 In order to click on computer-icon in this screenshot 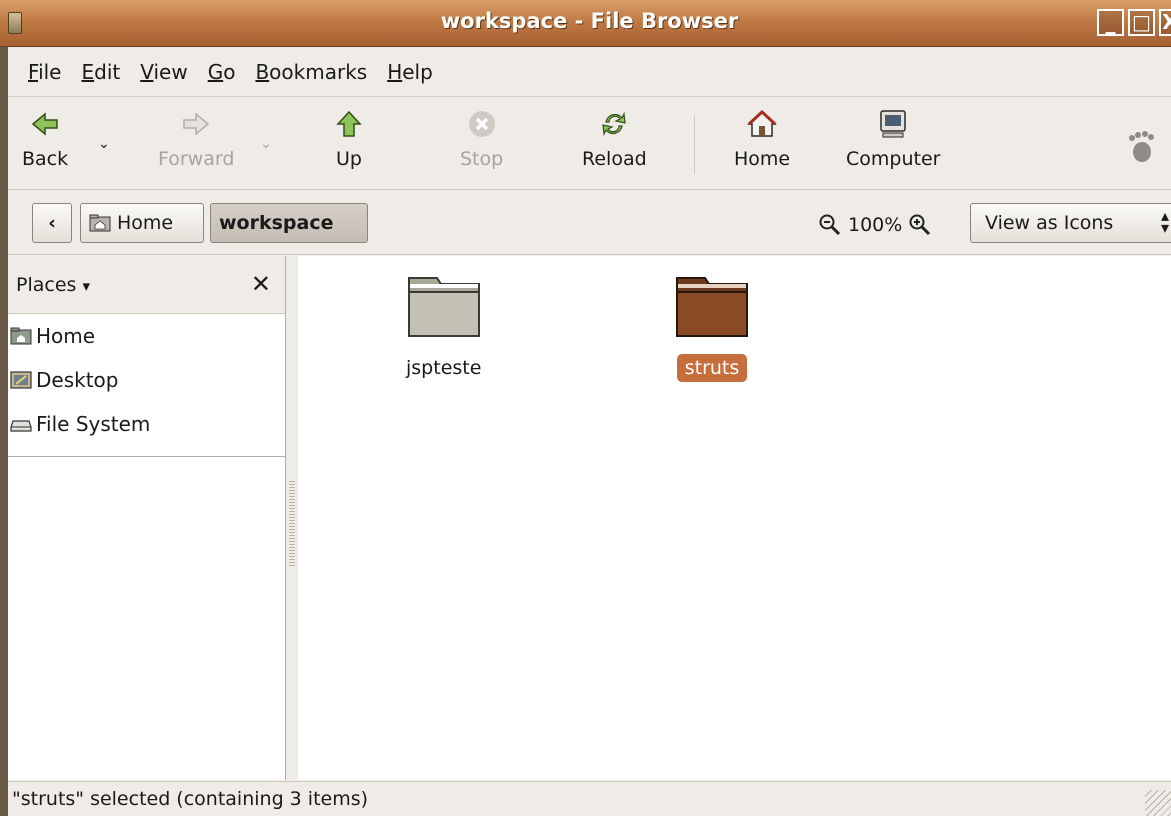, I will do `click(893, 124)`.